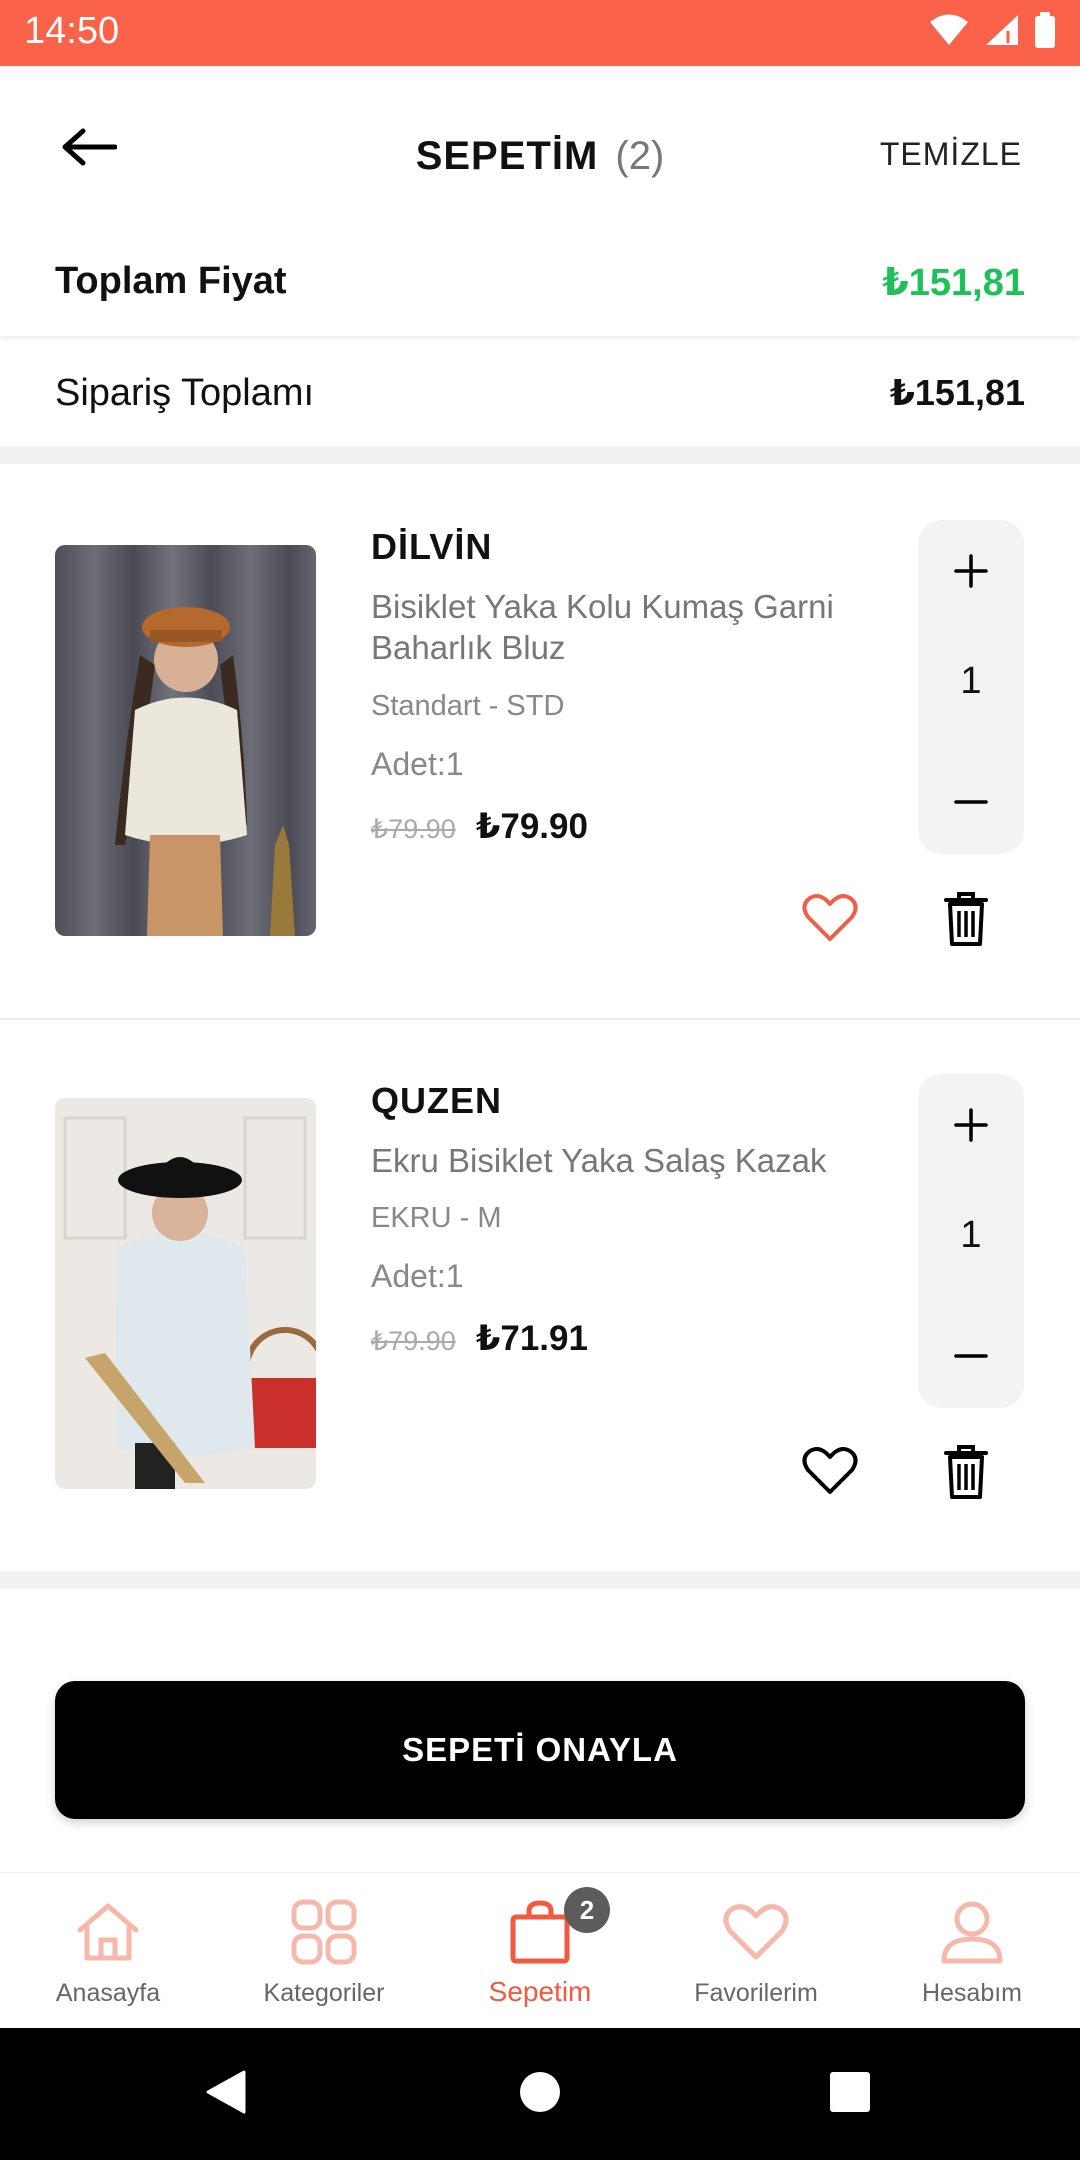  I want to click on nav-label: Sepetim, so click(540, 1991).